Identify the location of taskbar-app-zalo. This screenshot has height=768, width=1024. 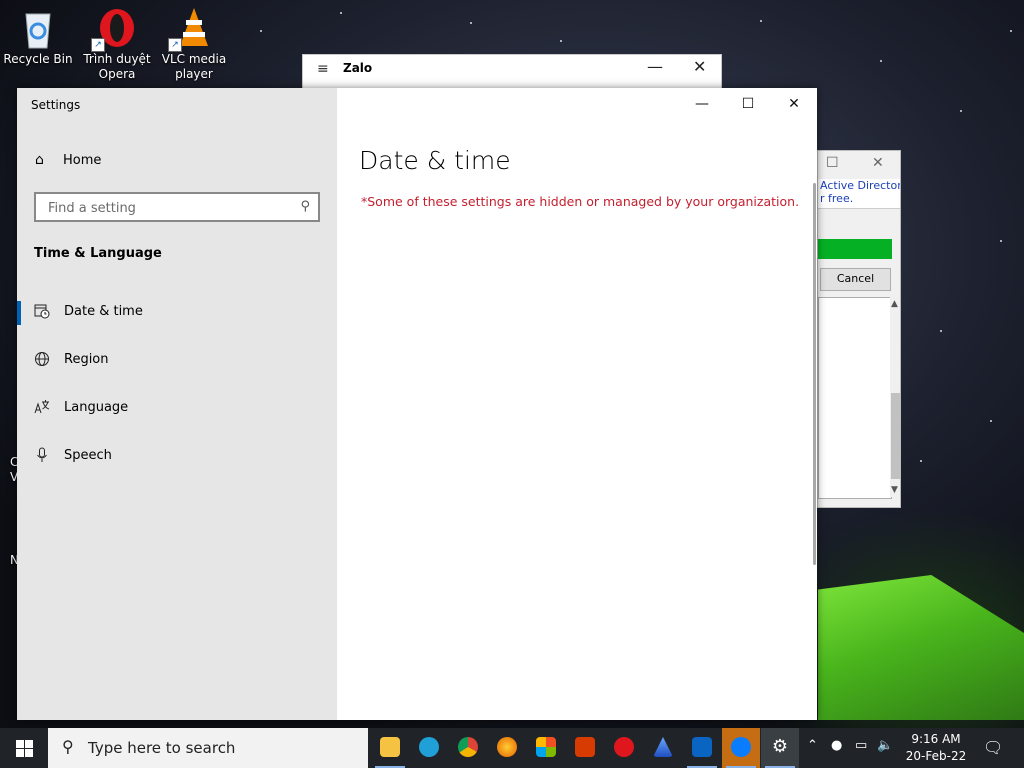
(741, 748).